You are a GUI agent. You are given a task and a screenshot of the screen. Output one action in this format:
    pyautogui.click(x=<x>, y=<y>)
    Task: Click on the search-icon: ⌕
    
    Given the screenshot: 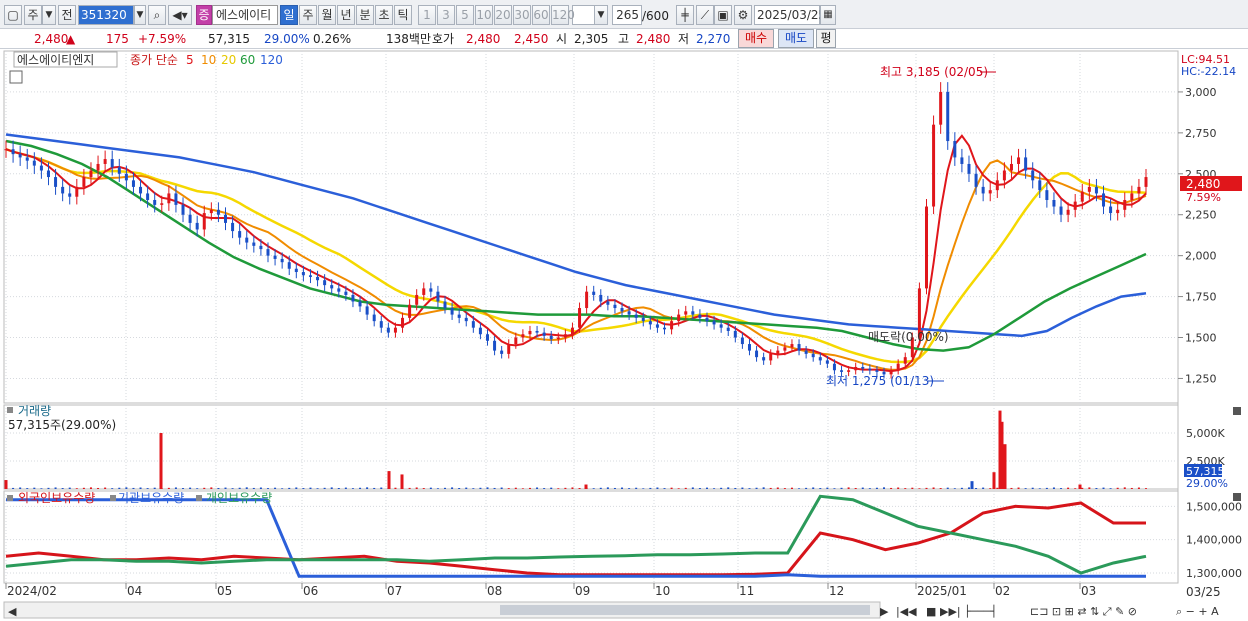 What is the action you would take?
    pyautogui.click(x=157, y=15)
    